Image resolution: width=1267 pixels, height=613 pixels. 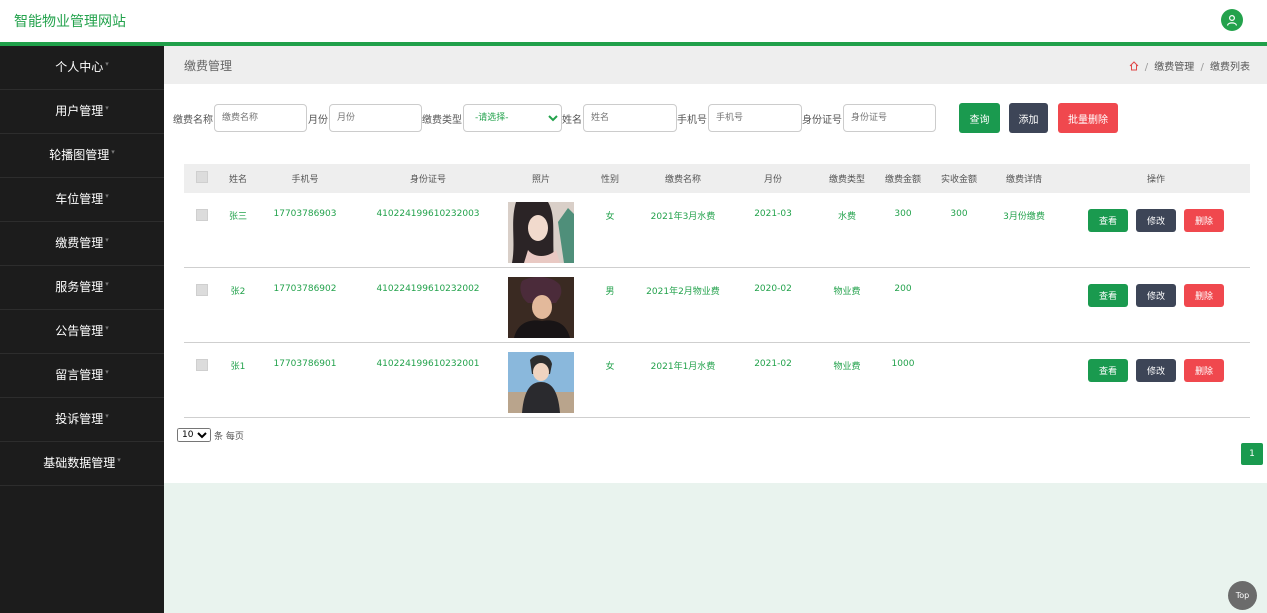 What do you see at coordinates (318, 120) in the screenshot?
I see `month-label: 月份` at bounding box center [318, 120].